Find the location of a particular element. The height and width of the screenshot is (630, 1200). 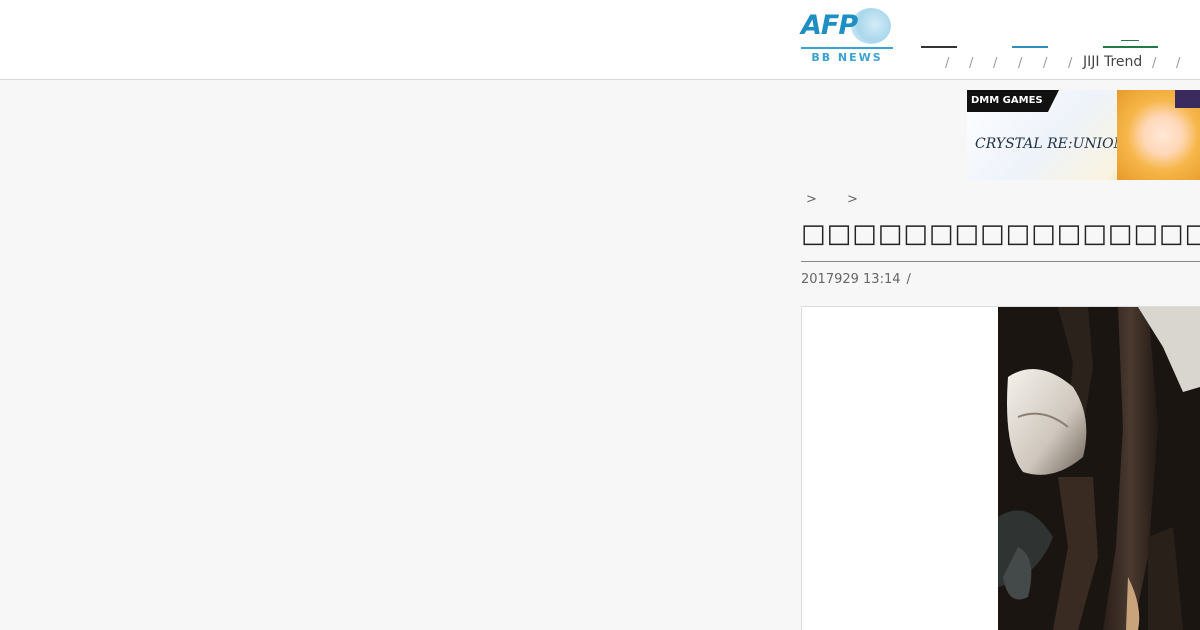

title-divider is located at coordinates (1000, 261).